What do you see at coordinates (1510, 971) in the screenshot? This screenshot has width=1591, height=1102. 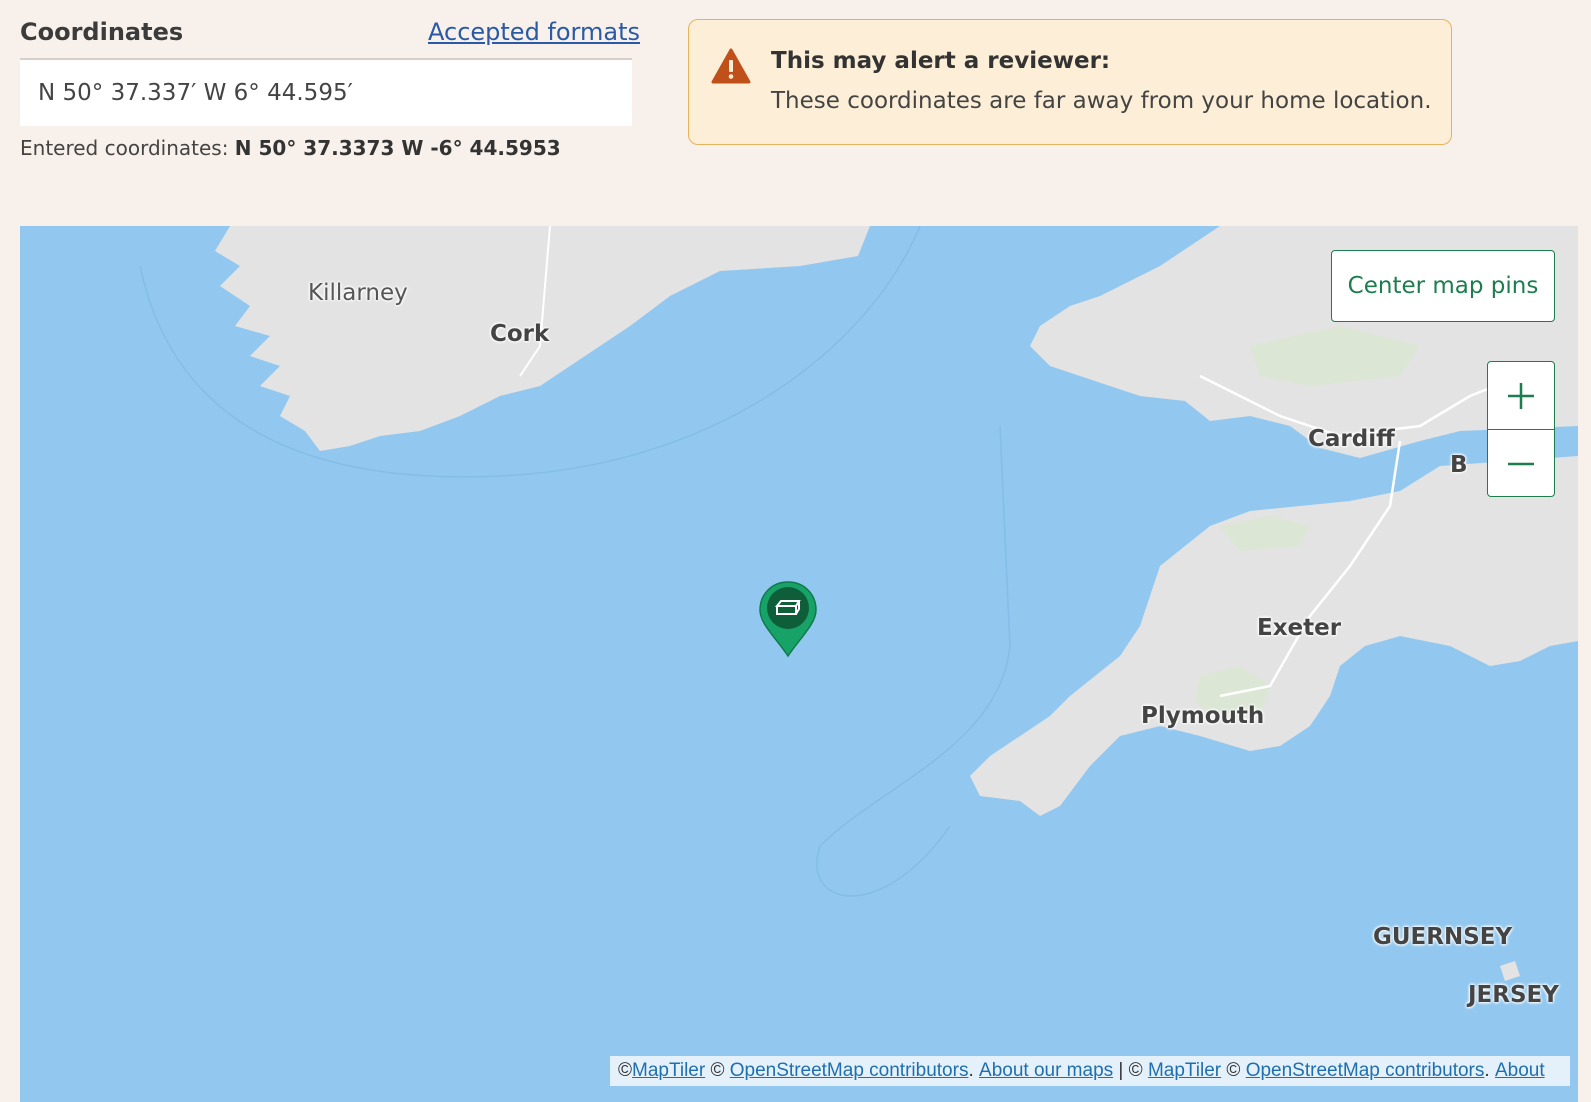 I see `land-guernsey` at bounding box center [1510, 971].